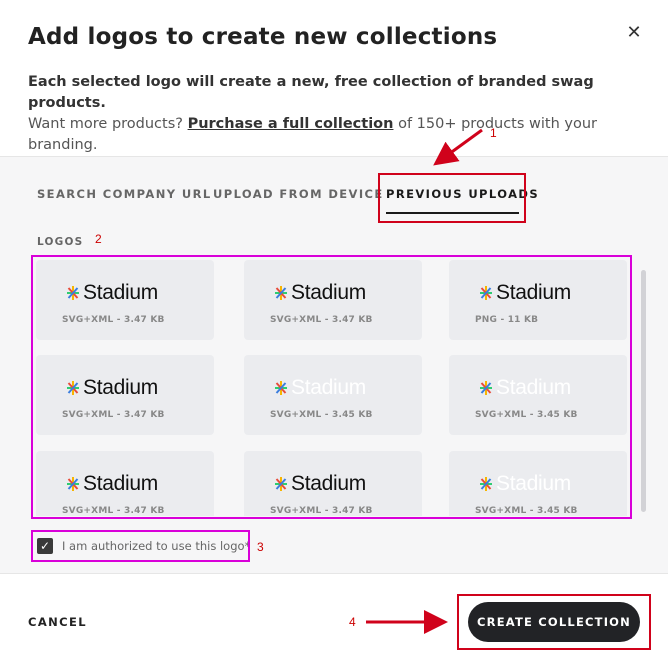 This screenshot has height=667, width=668. Describe the element at coordinates (493, 133) in the screenshot. I see `annotation-1: 1` at that location.